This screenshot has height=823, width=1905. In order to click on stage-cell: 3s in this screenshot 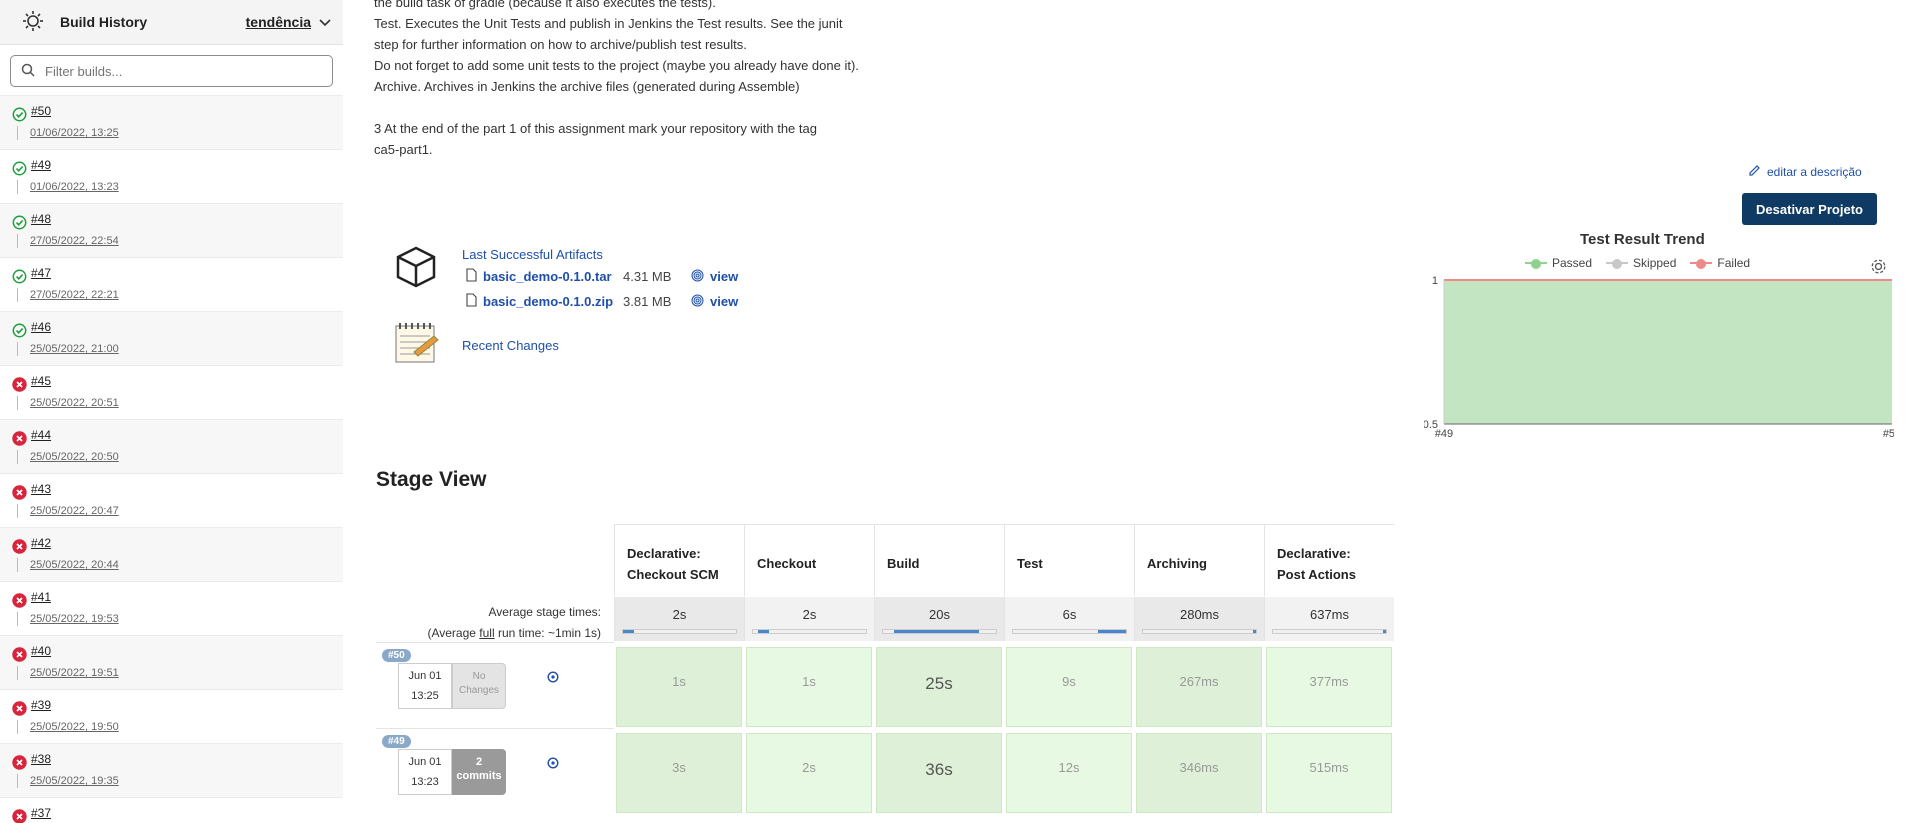, I will do `click(679, 773)`.